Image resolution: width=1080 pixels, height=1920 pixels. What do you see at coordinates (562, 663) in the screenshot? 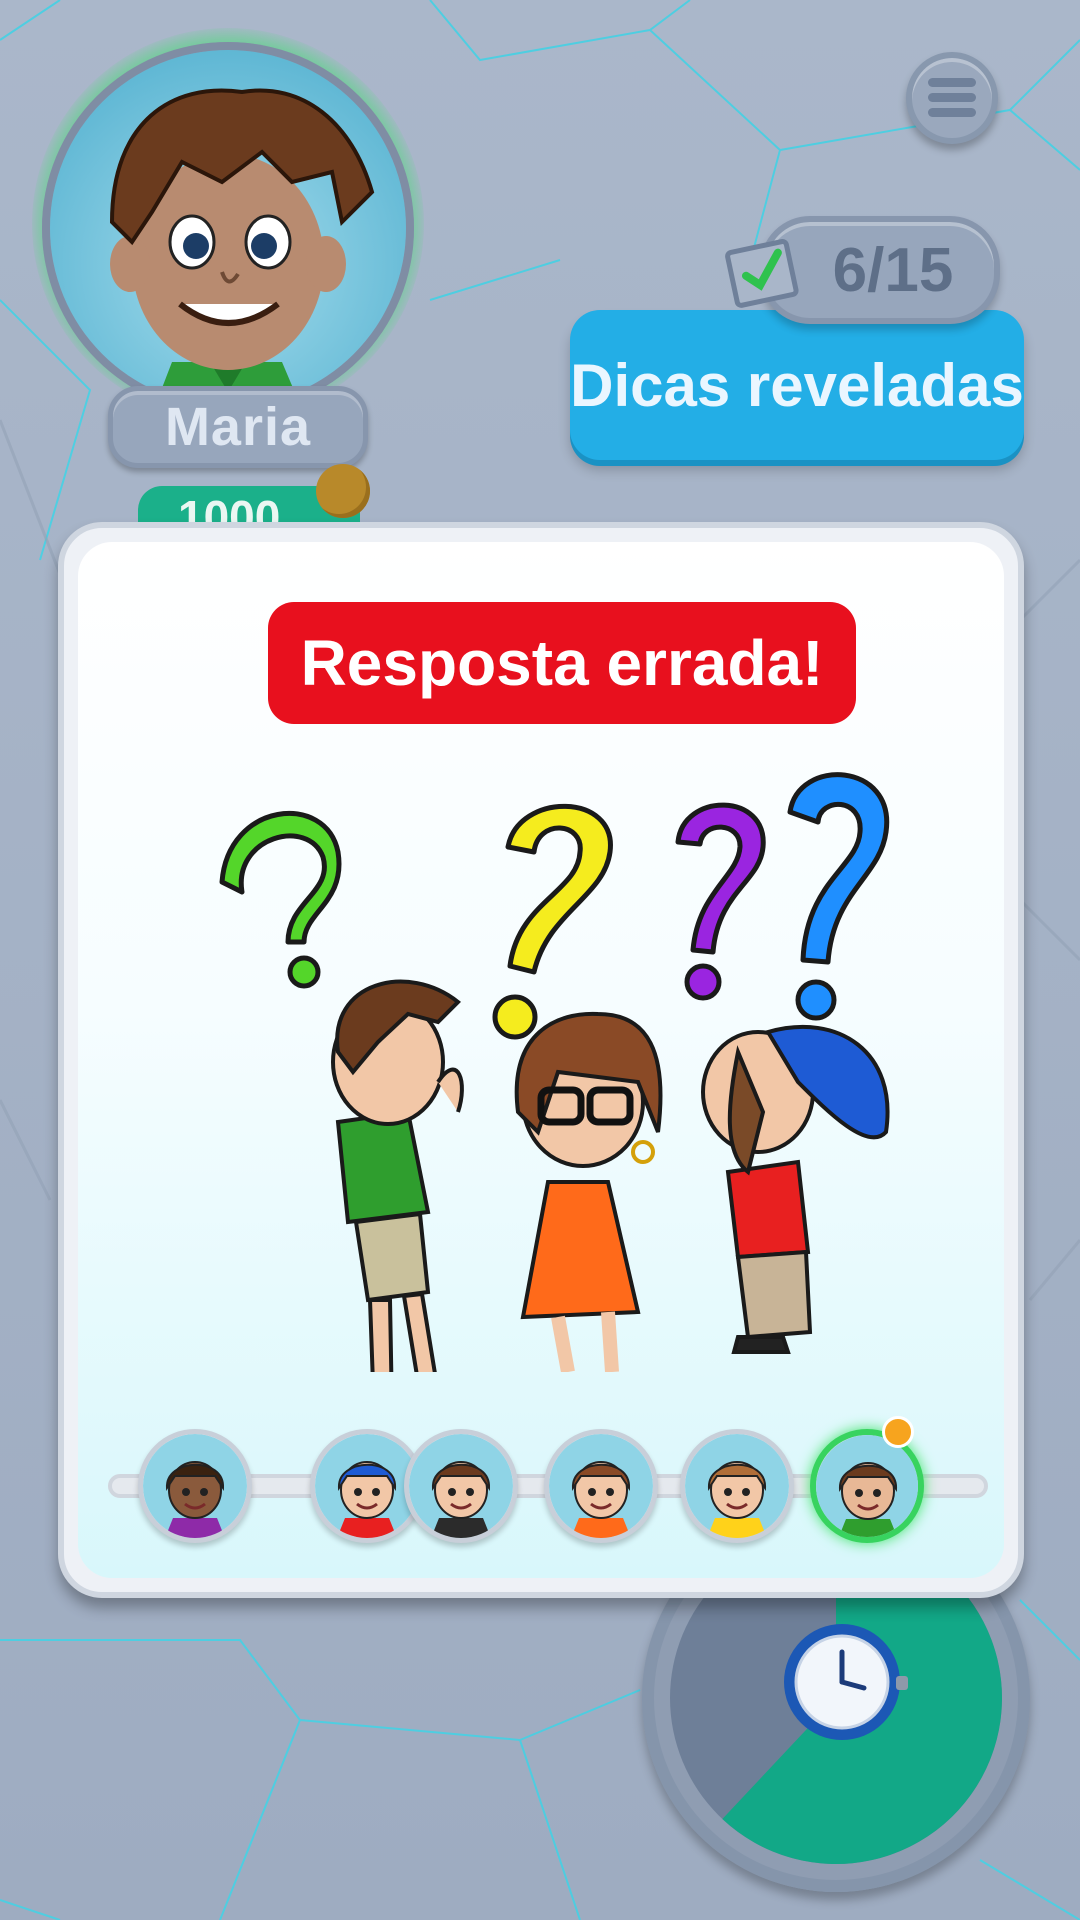
I see `wrong-answer-banner: Resposta errada!` at bounding box center [562, 663].